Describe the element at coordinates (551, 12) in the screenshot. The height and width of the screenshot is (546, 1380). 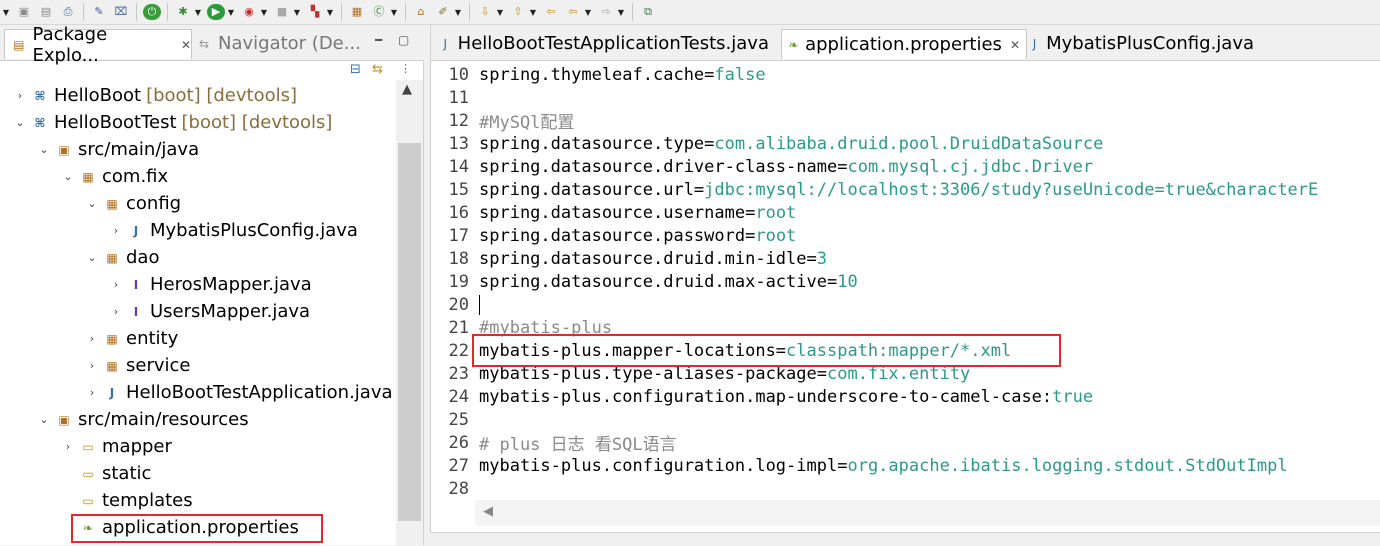
I see `last-edit-location-icon: ⇦` at that location.